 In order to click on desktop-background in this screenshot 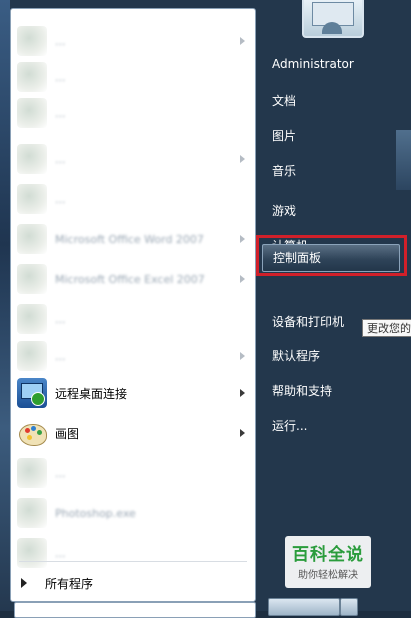, I will do `click(5, 305)`.